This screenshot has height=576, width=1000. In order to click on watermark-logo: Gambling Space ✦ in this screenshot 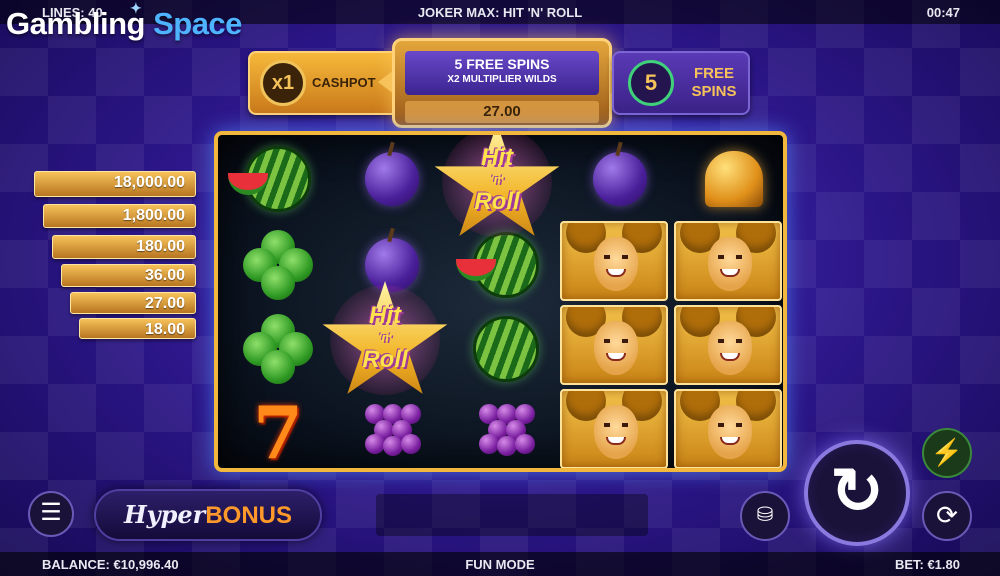, I will do `click(124, 21)`.